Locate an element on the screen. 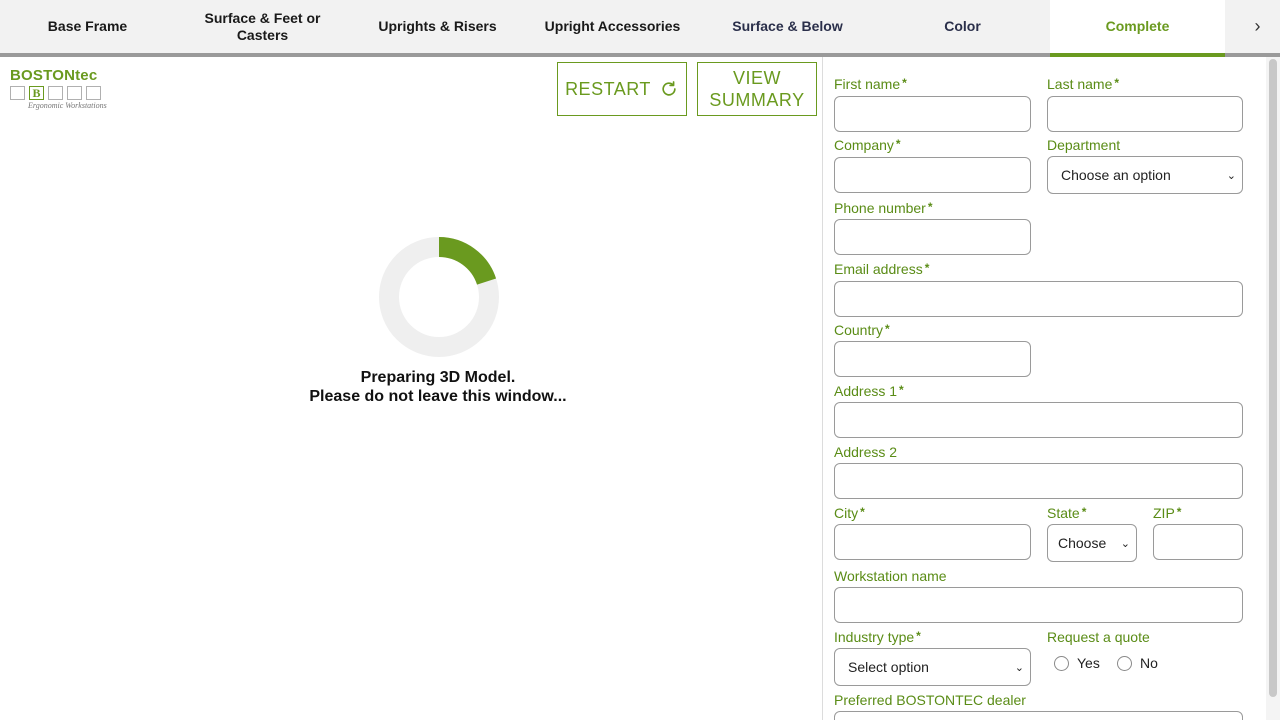  restart-label: RESTART is located at coordinates (608, 89).